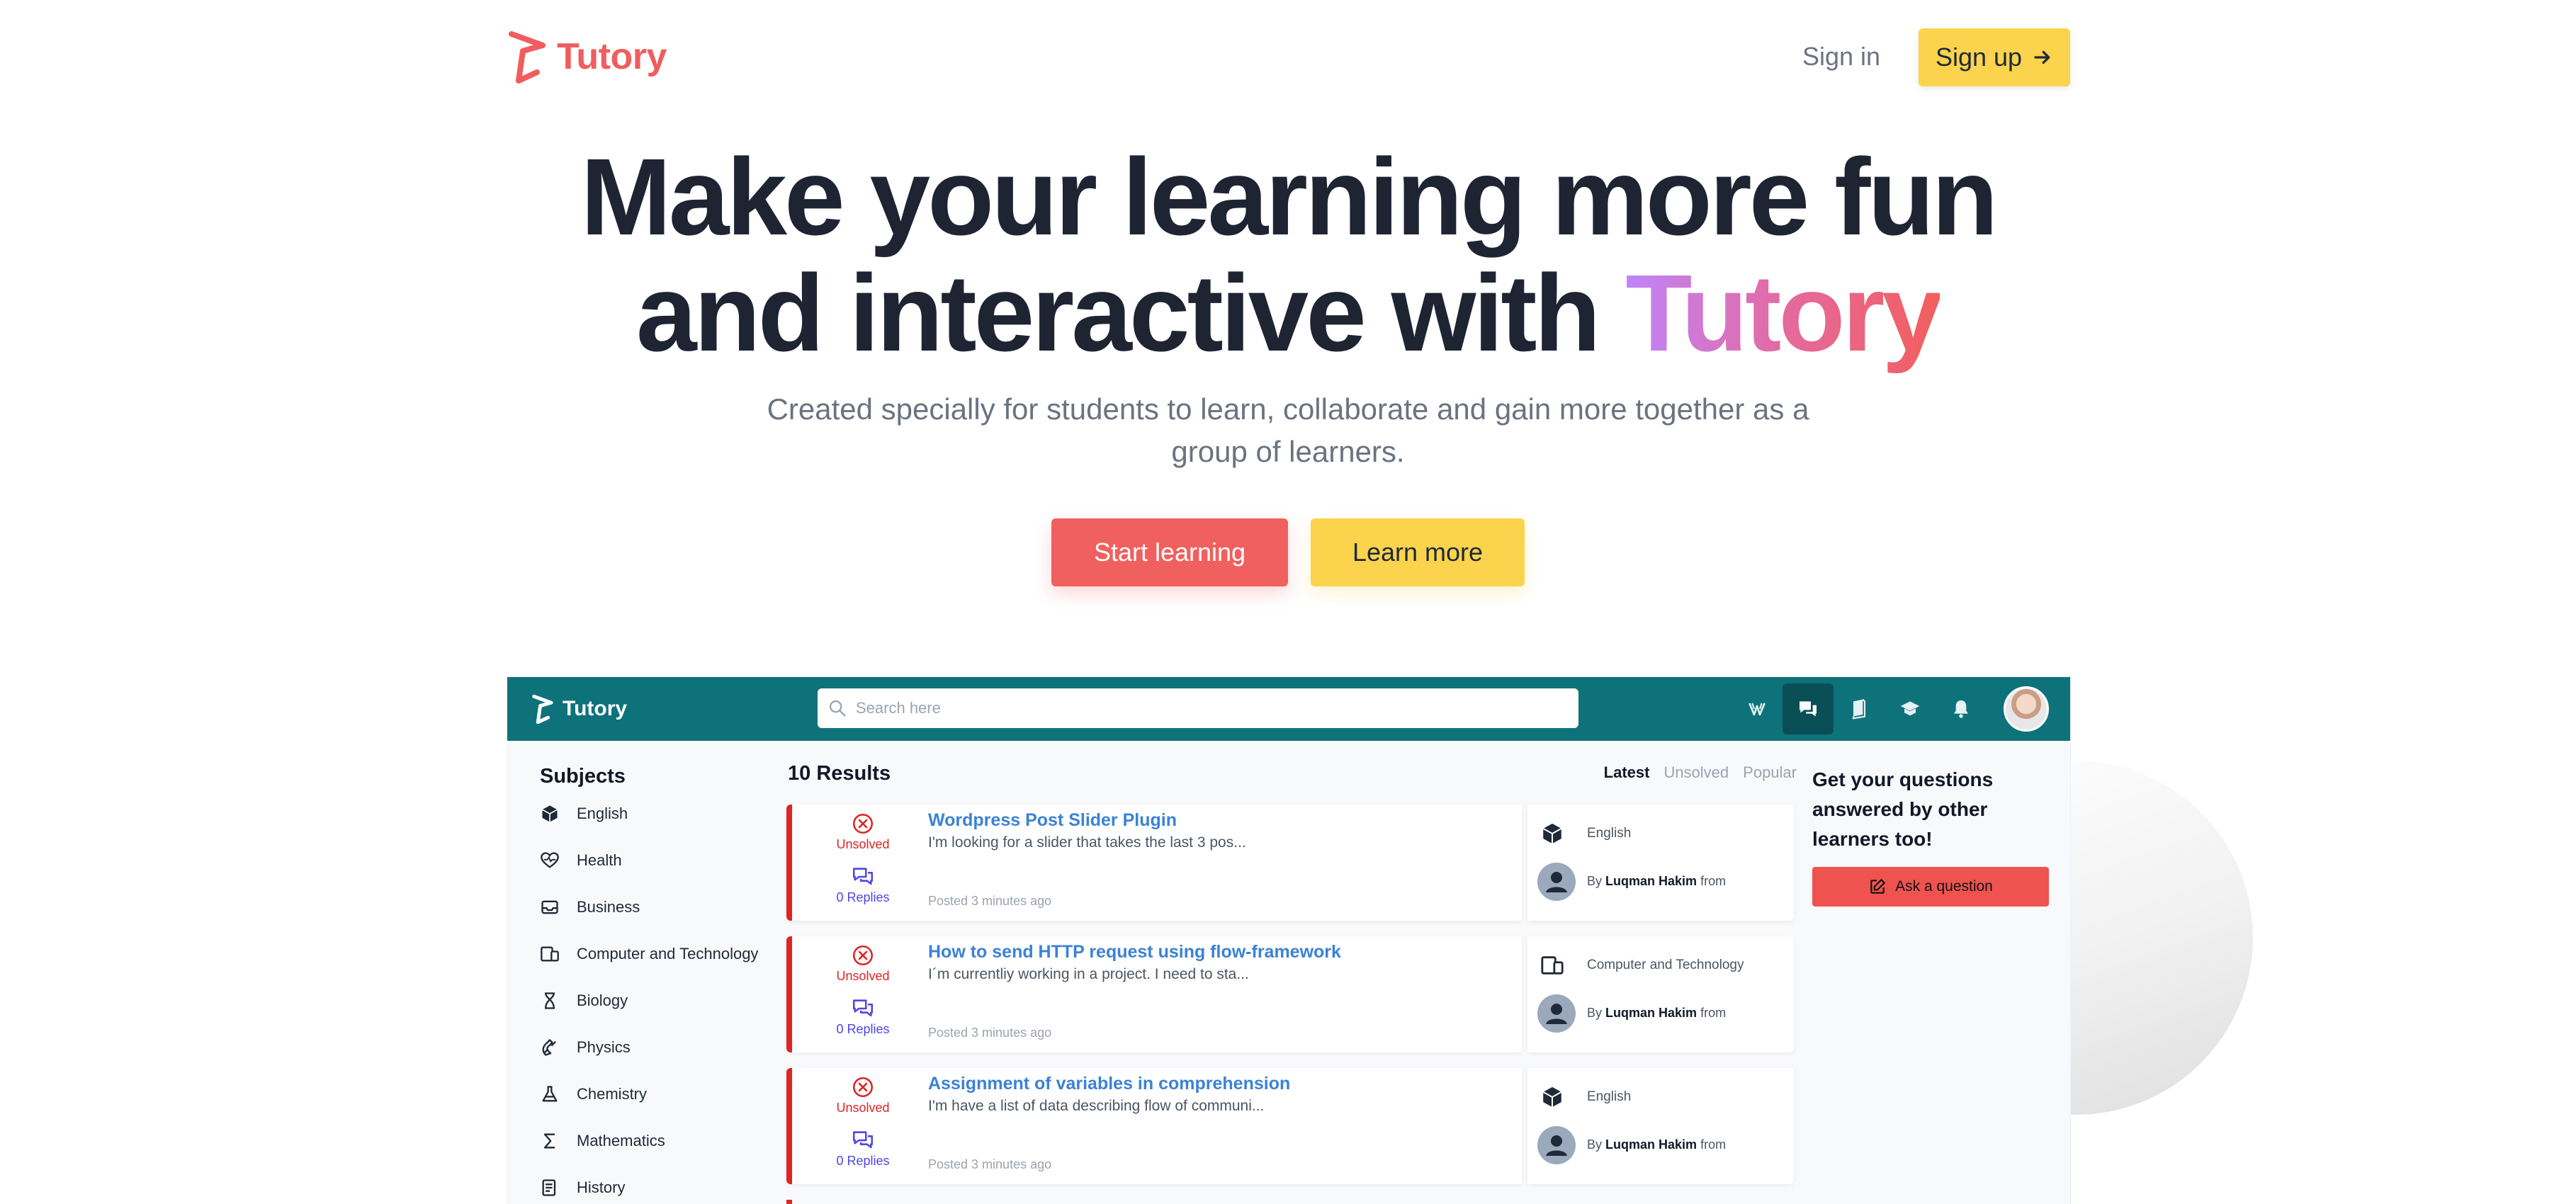 The width and height of the screenshot is (2576, 1204). What do you see at coordinates (1289, 197) in the screenshot?
I see `hero-title-line1: Make your learning more fun` at bounding box center [1289, 197].